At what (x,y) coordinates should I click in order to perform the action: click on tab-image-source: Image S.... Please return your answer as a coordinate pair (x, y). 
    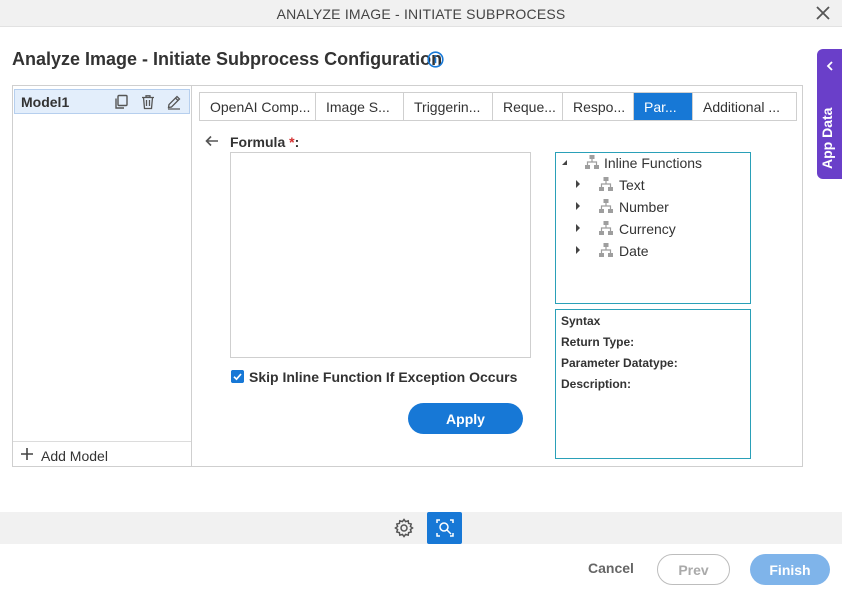
    Looking at the image, I should click on (360, 106).